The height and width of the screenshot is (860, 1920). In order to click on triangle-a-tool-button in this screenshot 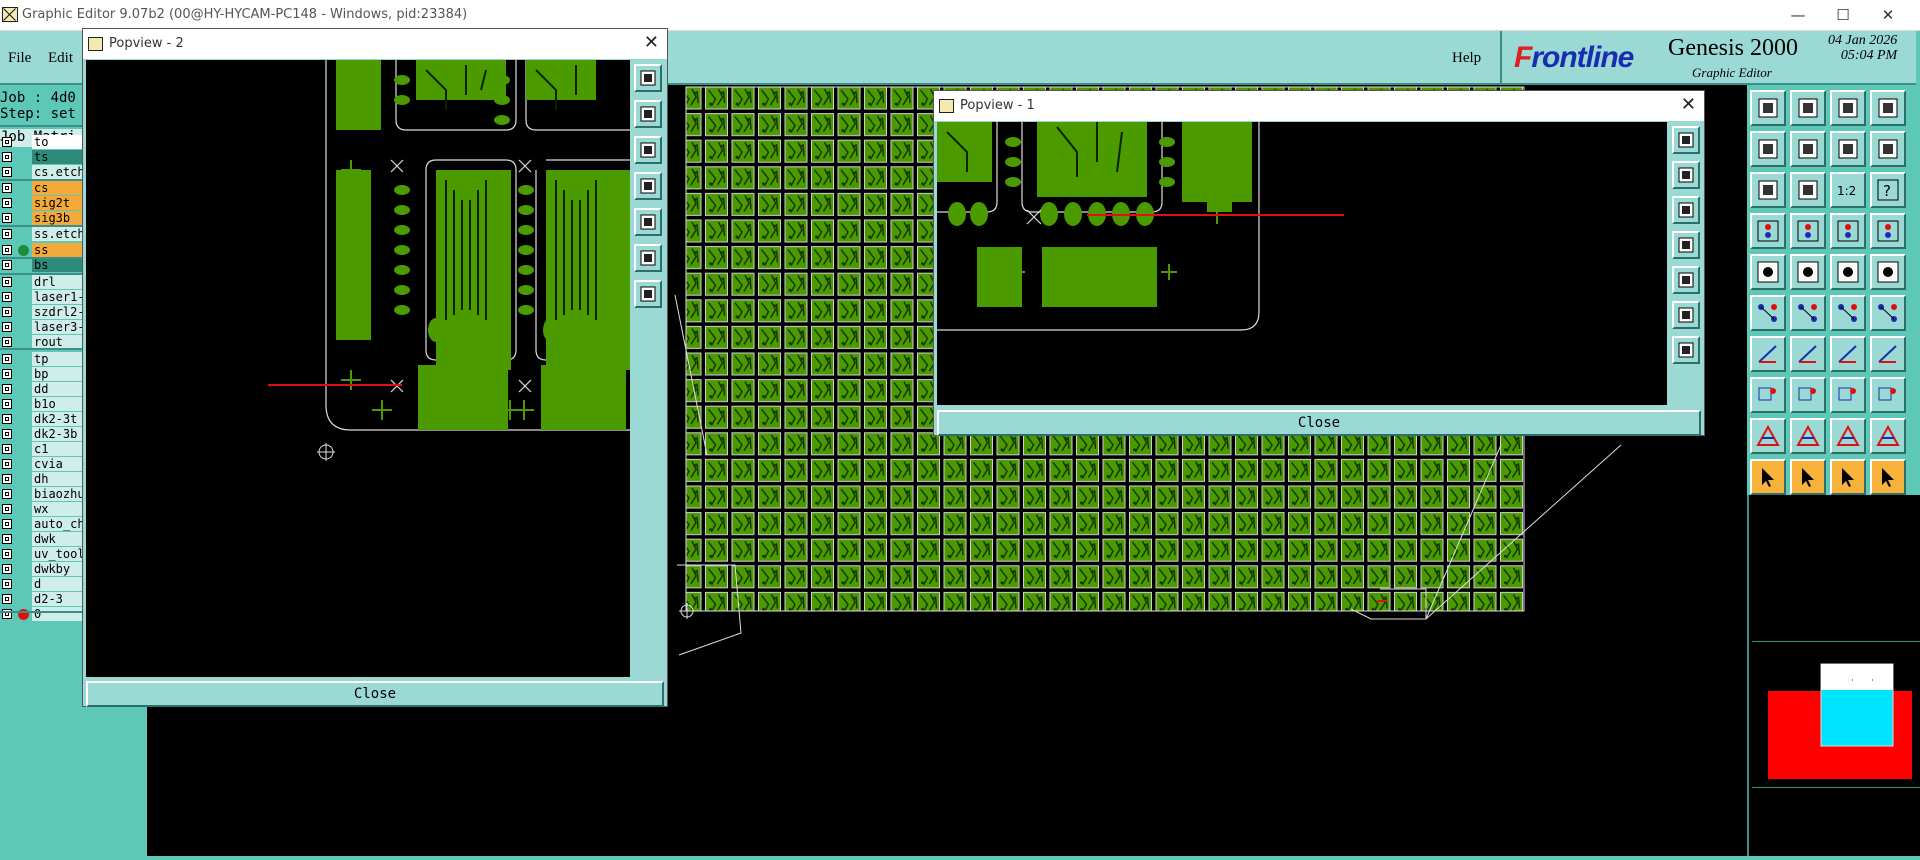, I will do `click(1768, 436)`.